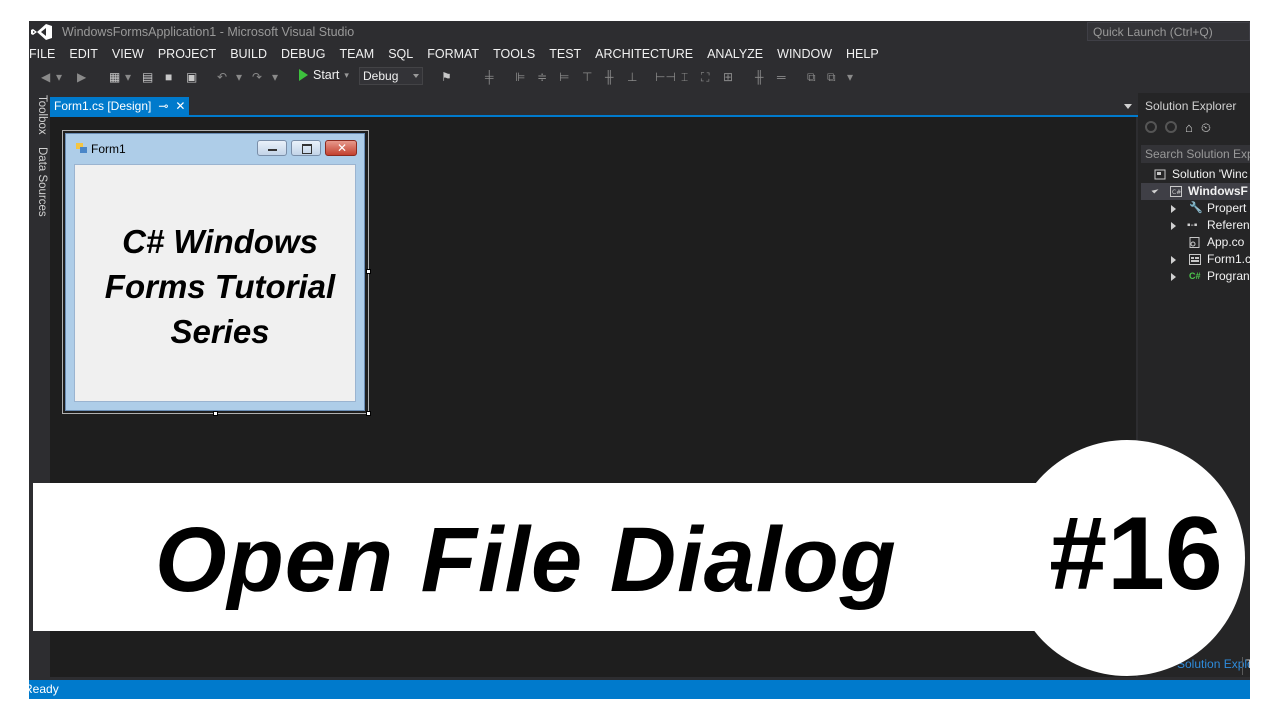 The image size is (1280, 720). I want to click on solution-icon, so click(1160, 174).